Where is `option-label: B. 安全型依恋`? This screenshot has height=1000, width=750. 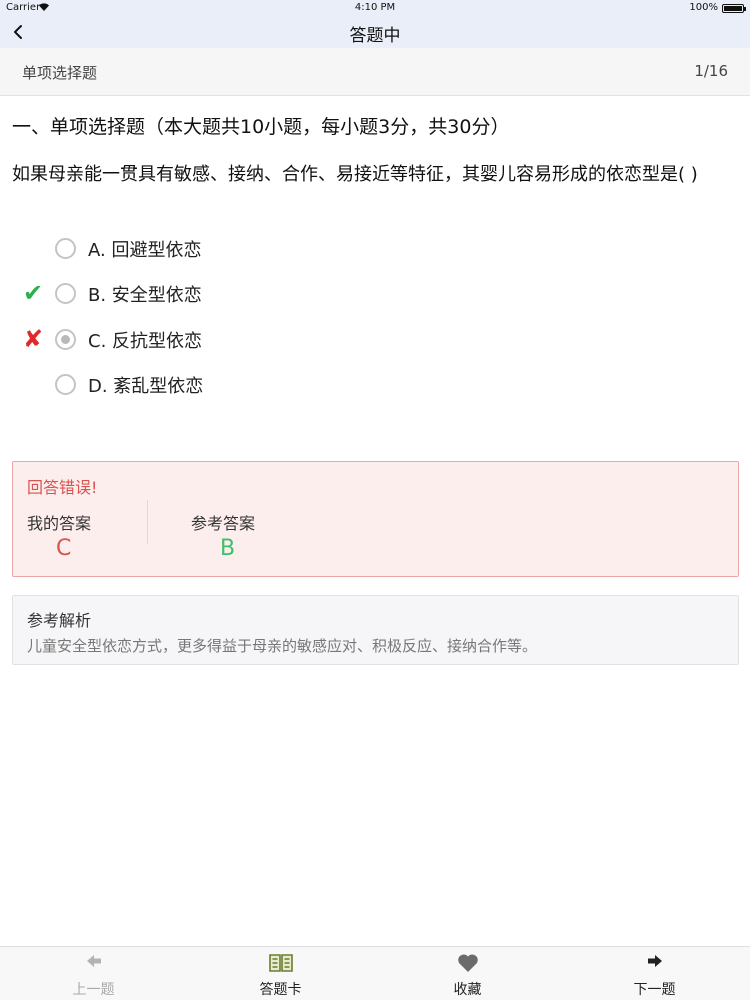 option-label: B. 安全型依恋 is located at coordinates (145, 295).